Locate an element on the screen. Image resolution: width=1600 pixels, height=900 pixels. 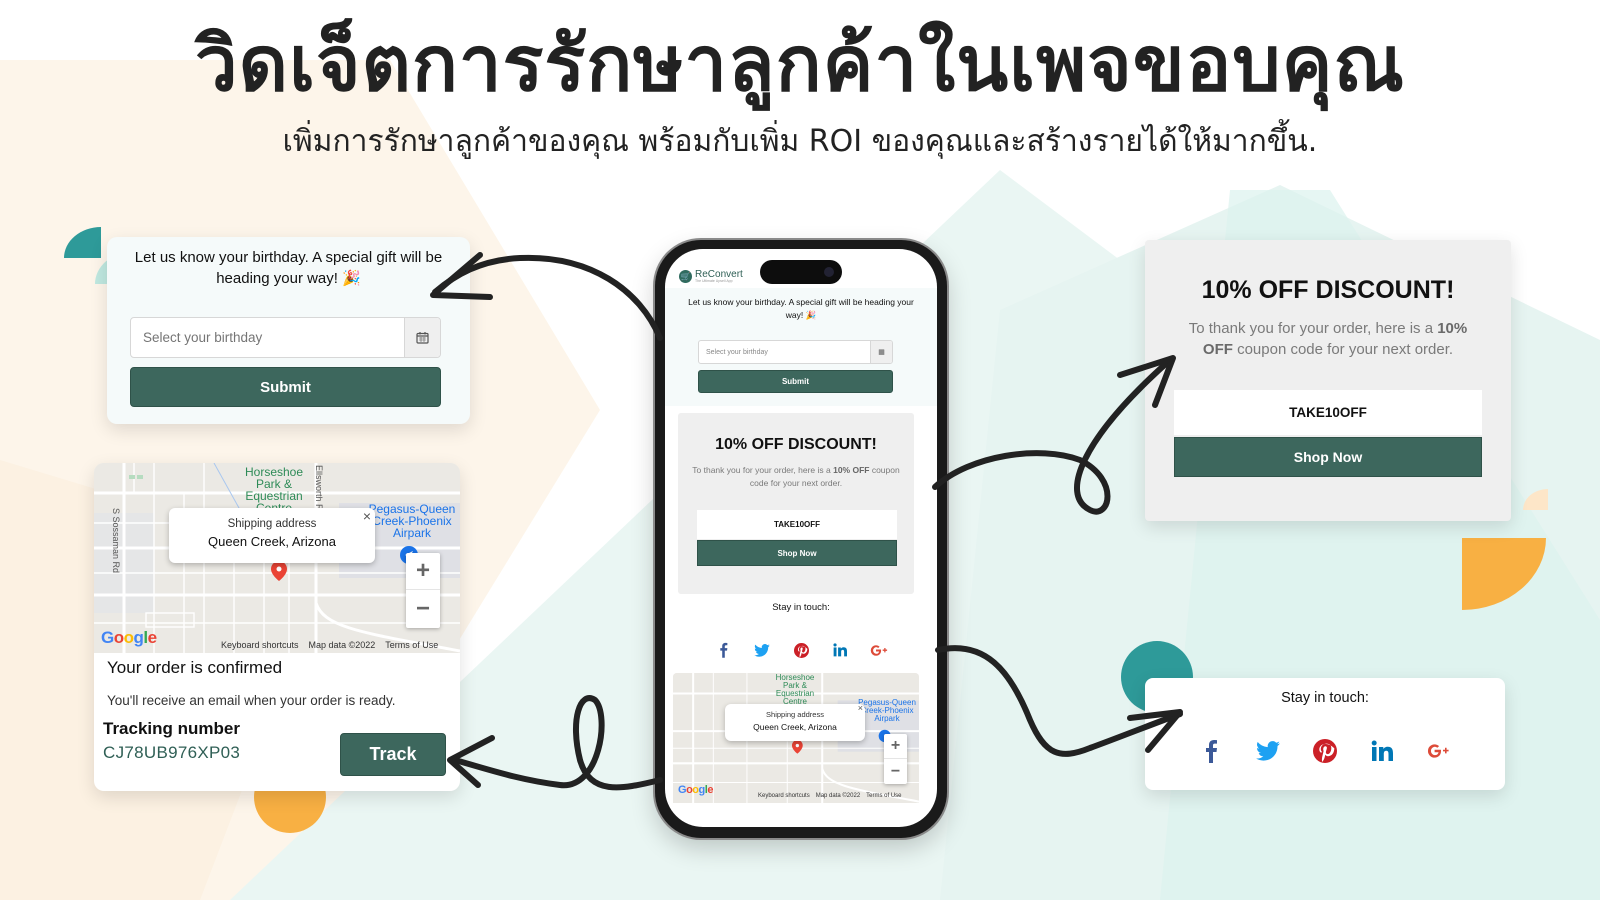
order-confirmed-title: Your order is confirmed is located at coordinates (195, 667).